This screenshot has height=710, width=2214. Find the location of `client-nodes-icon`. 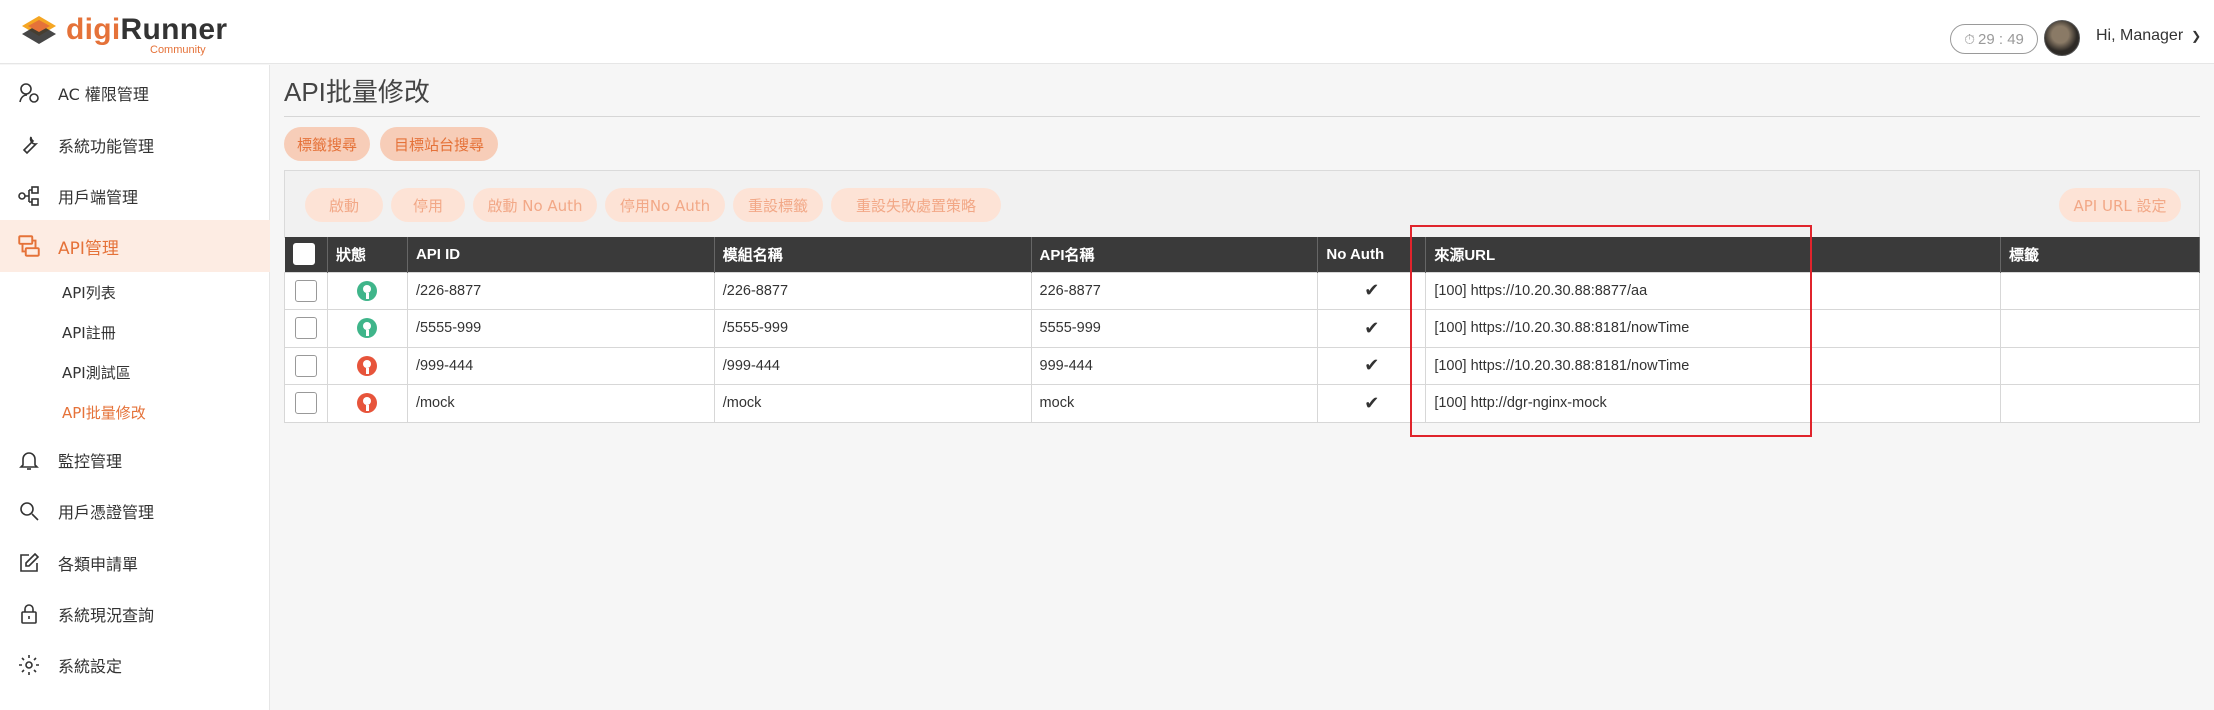

client-nodes-icon is located at coordinates (29, 196).